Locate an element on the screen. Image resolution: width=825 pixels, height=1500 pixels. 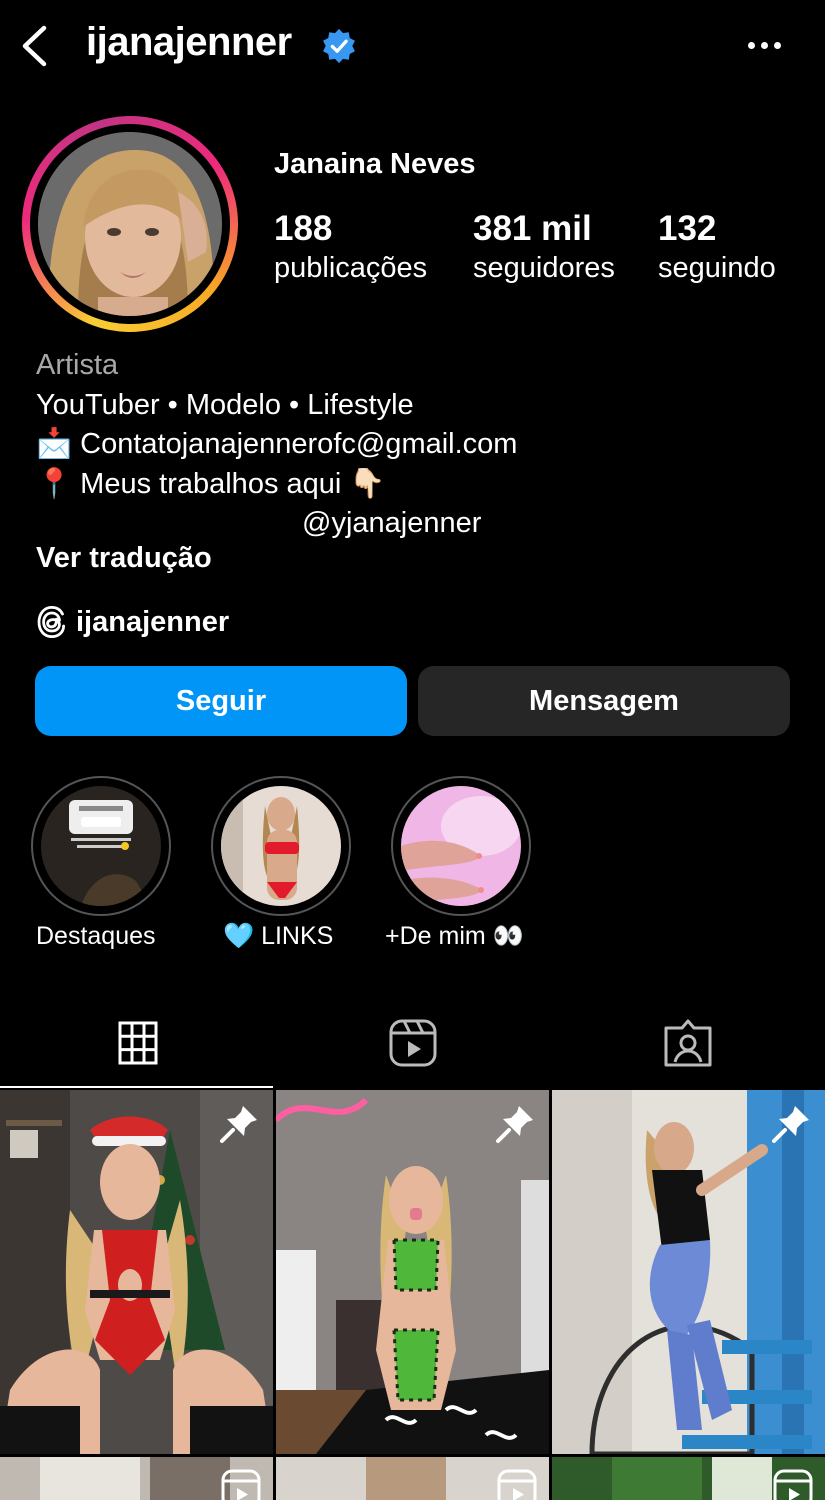
highlight-de-mim: +De mim 👀 is located at coordinates (459, 863).